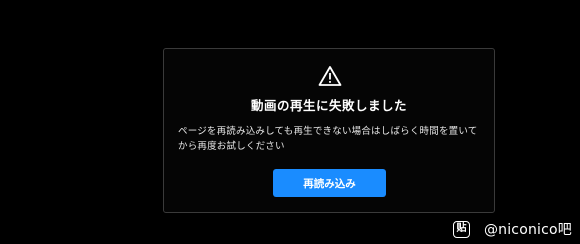 This screenshot has height=244, width=580. What do you see at coordinates (527, 230) in the screenshot?
I see `watermark-text: @niconico吧` at bounding box center [527, 230].